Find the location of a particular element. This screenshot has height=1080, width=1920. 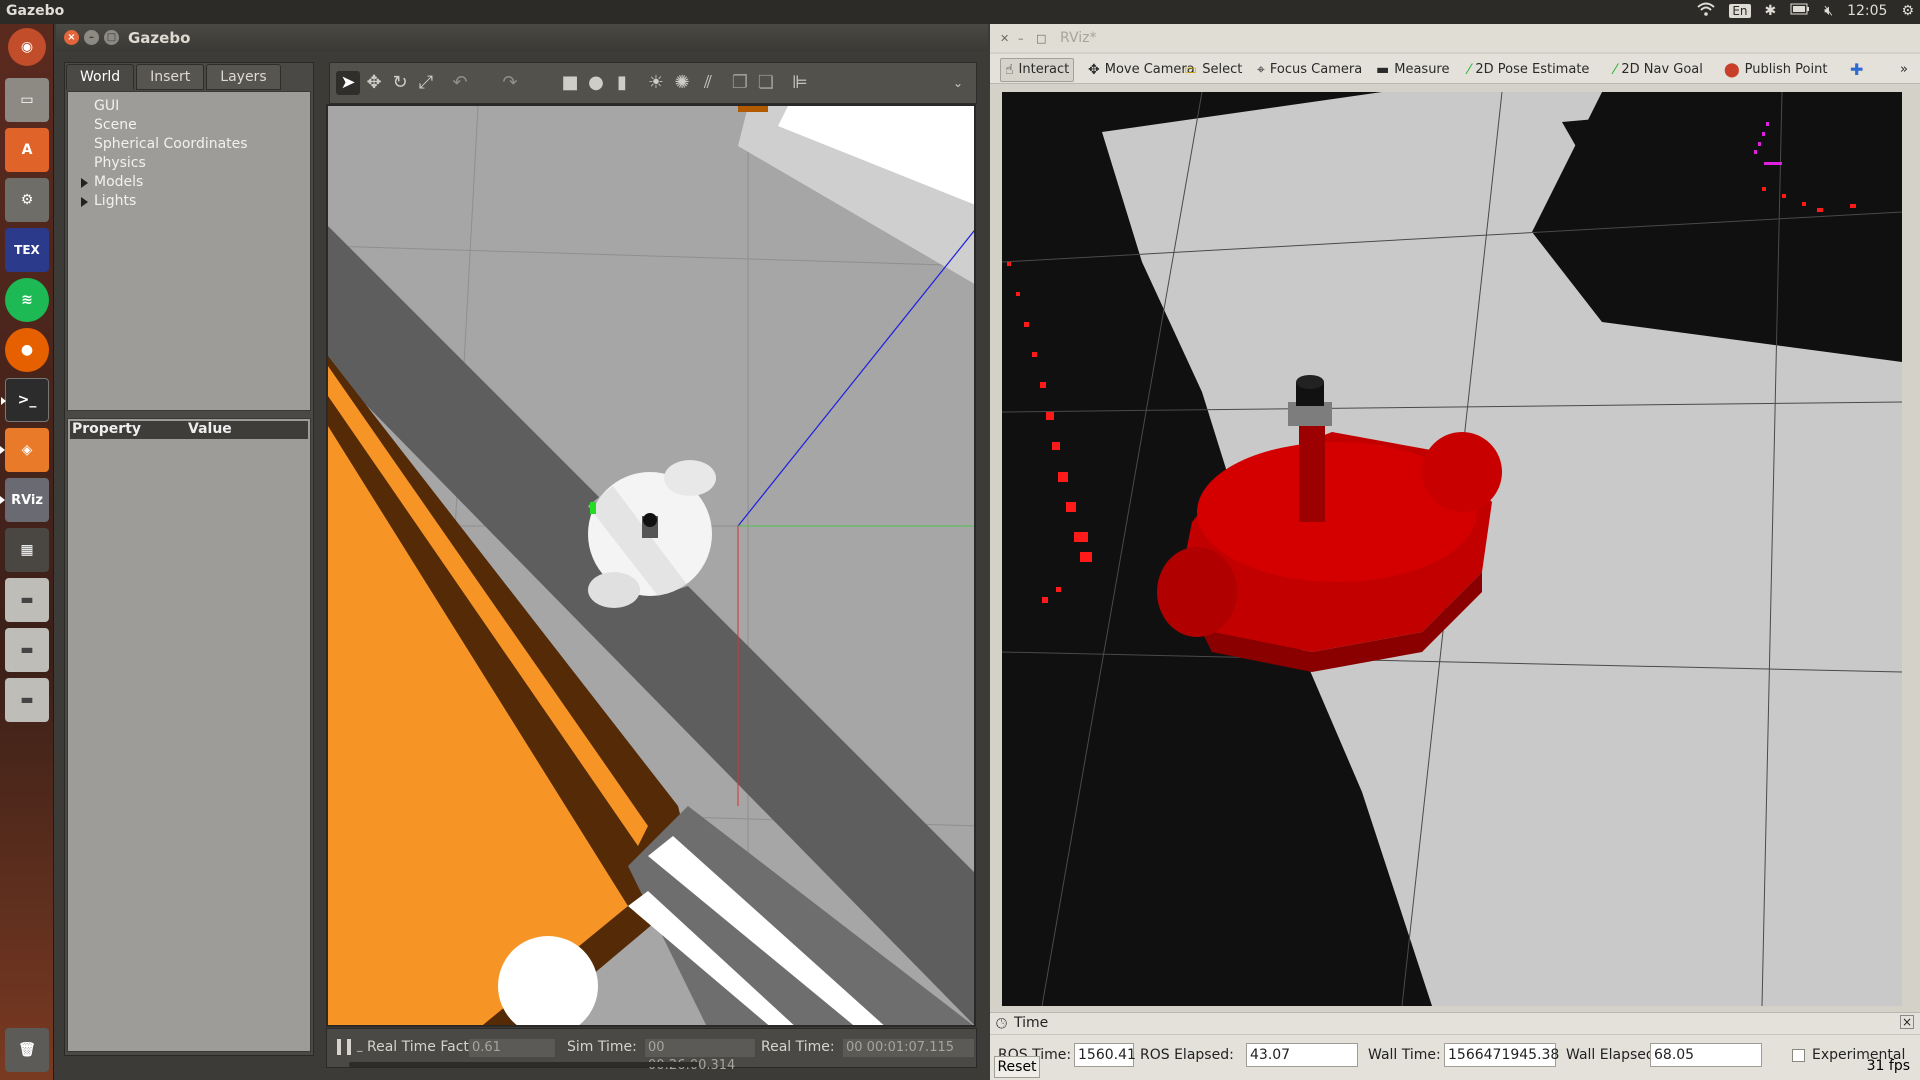

clock: 12:05 is located at coordinates (1867, 11).